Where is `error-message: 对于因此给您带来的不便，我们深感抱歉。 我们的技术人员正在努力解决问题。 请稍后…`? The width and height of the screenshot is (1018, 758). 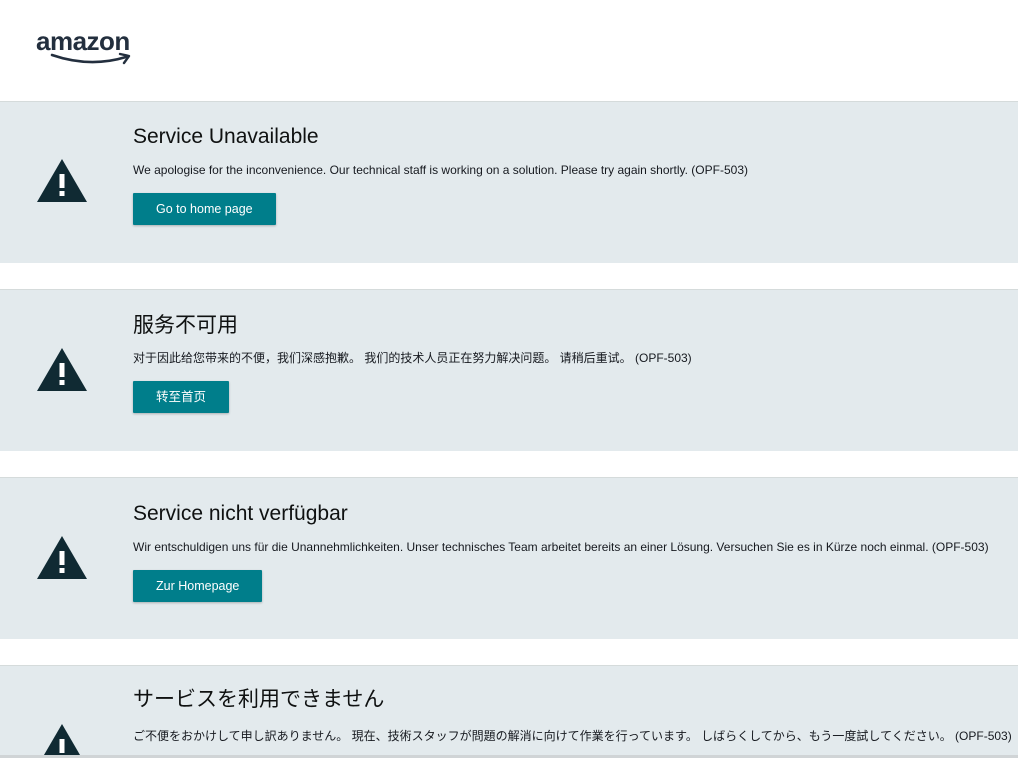 error-message: 对于因此给您带来的不便，我们深感抱歉。 我们的技术人员正在努力解决问题。 请稍后… is located at coordinates (412, 358).